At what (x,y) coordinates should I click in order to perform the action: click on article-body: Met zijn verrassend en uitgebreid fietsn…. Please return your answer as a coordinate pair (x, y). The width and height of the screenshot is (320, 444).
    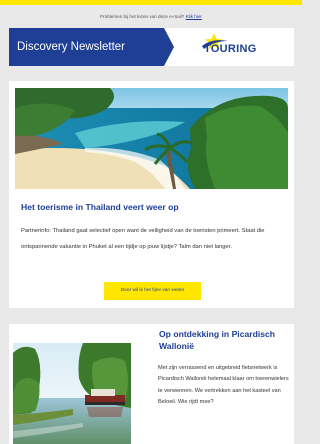
    Looking at the image, I should click on (223, 385).